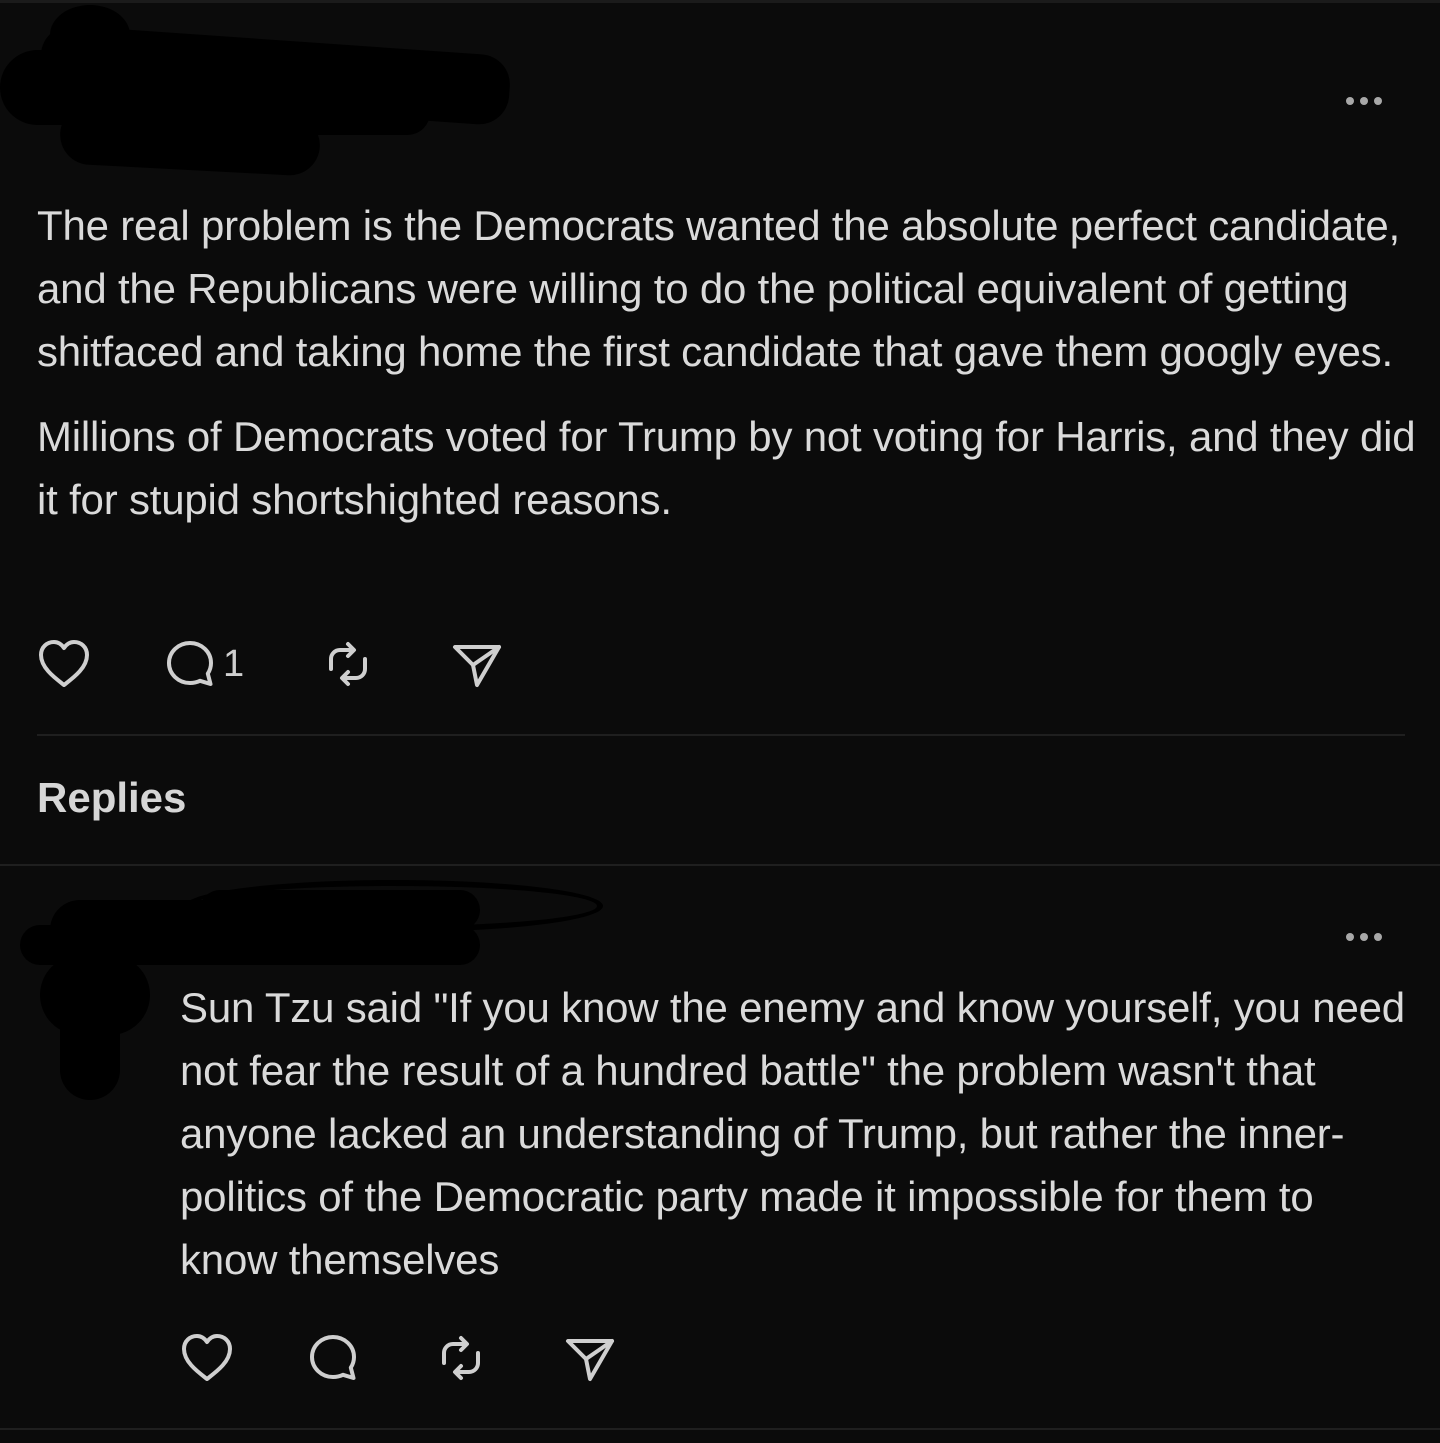  I want to click on reply-actions, so click(398, 1358).